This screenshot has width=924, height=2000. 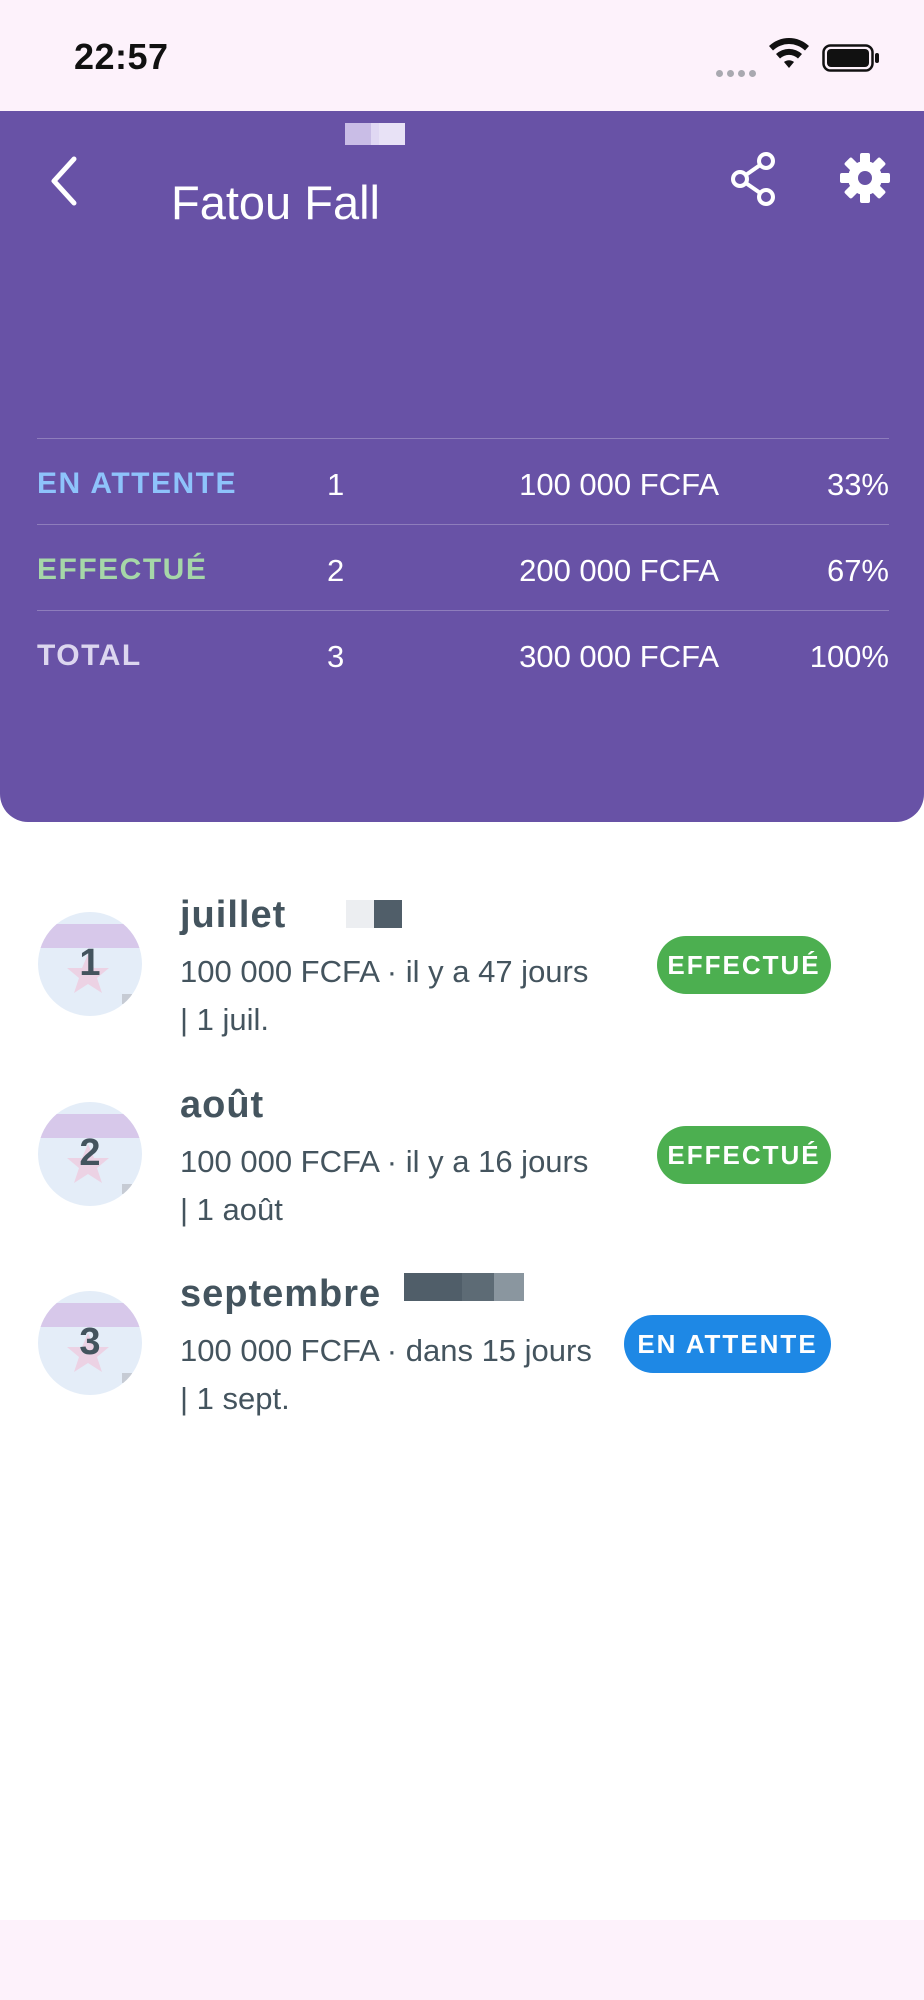 What do you see at coordinates (463, 481) in the screenshot?
I see `stat-row-pending: EN ATTENTE 1 100 000 FCFA 33%` at bounding box center [463, 481].